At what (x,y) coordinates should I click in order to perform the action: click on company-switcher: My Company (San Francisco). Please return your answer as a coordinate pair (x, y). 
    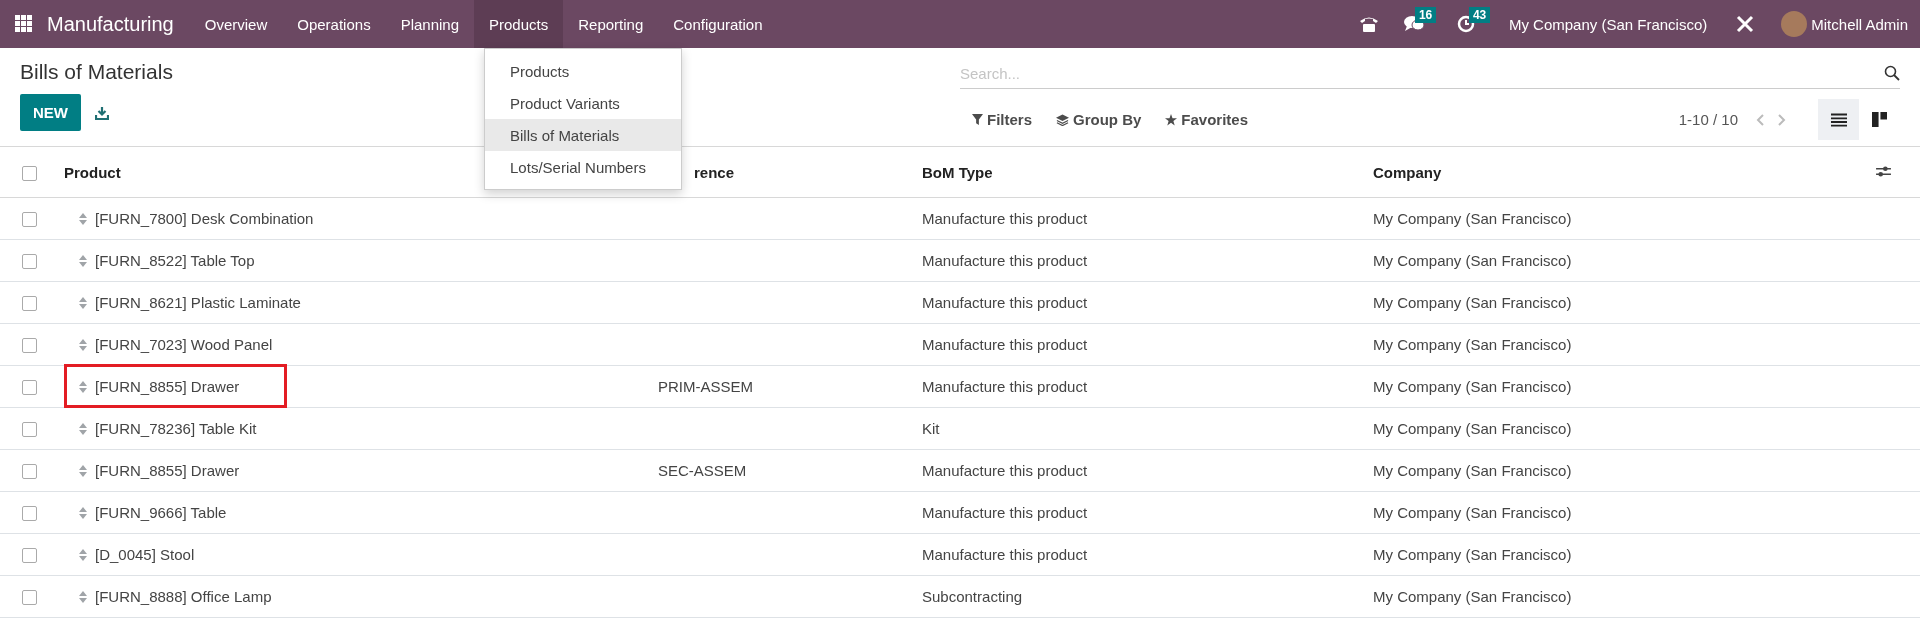
    Looking at the image, I should click on (1608, 24).